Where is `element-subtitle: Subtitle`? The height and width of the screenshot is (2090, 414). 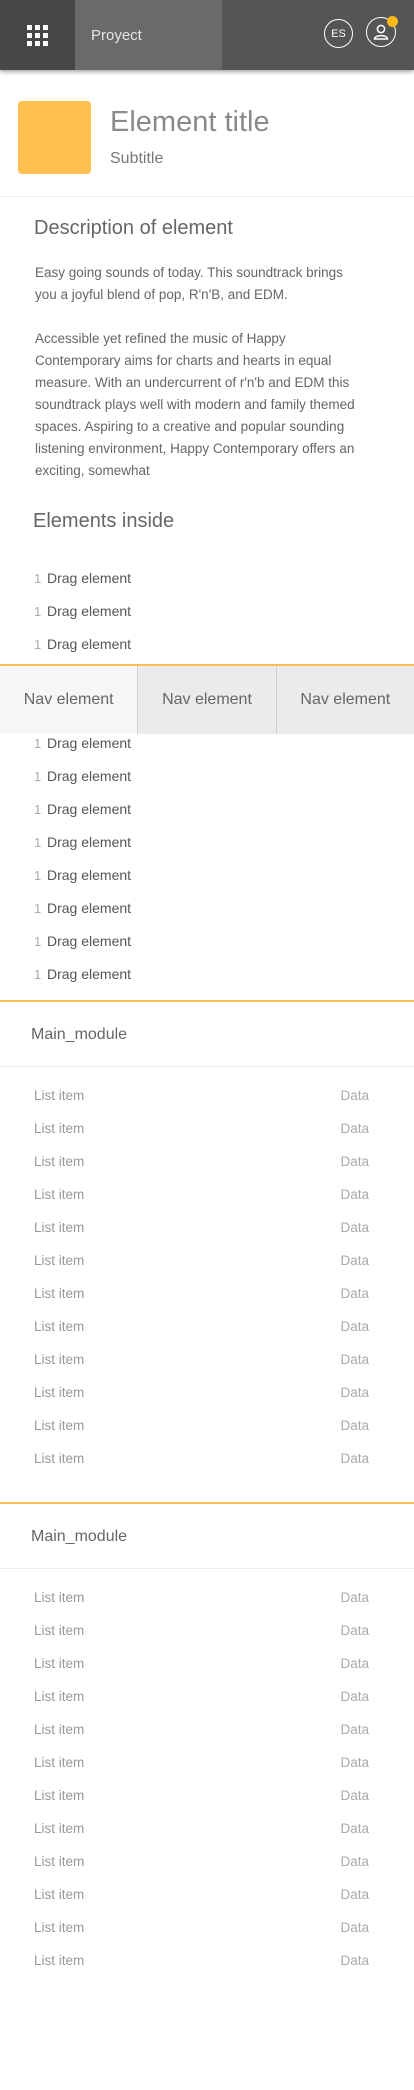 element-subtitle: Subtitle is located at coordinates (137, 158).